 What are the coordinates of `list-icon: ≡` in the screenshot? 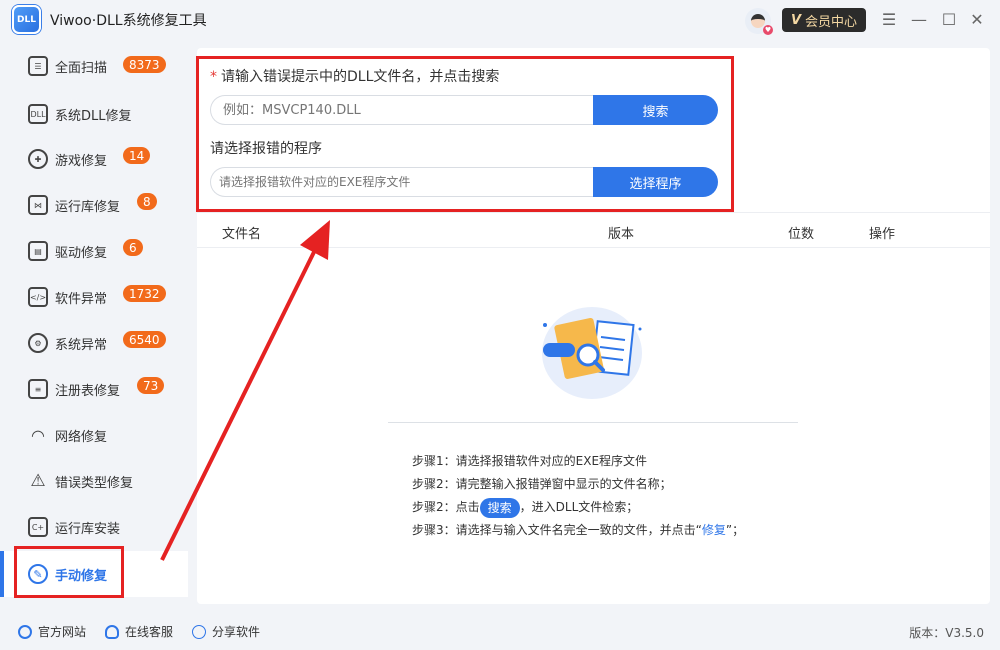 It's located at (38, 389).